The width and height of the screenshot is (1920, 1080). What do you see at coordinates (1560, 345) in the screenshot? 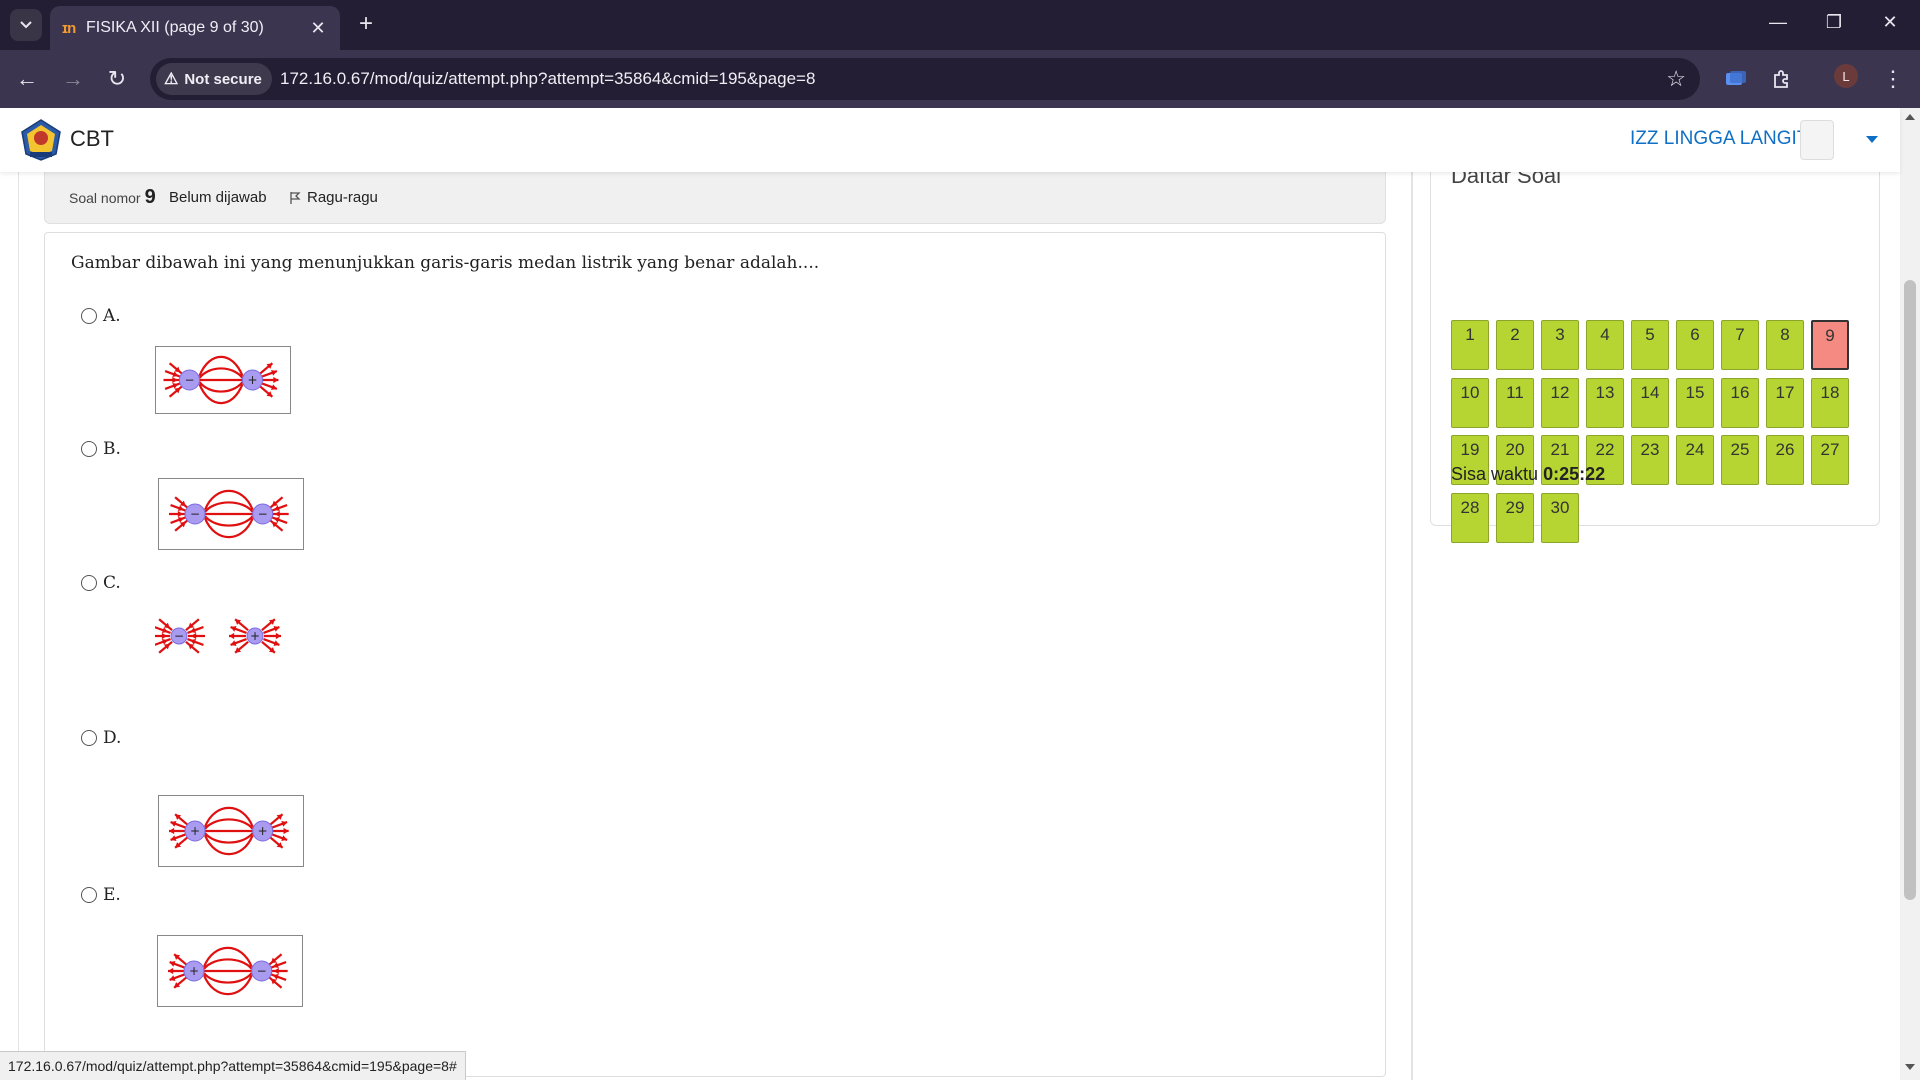
I see `question-nav-button-3: 3` at bounding box center [1560, 345].